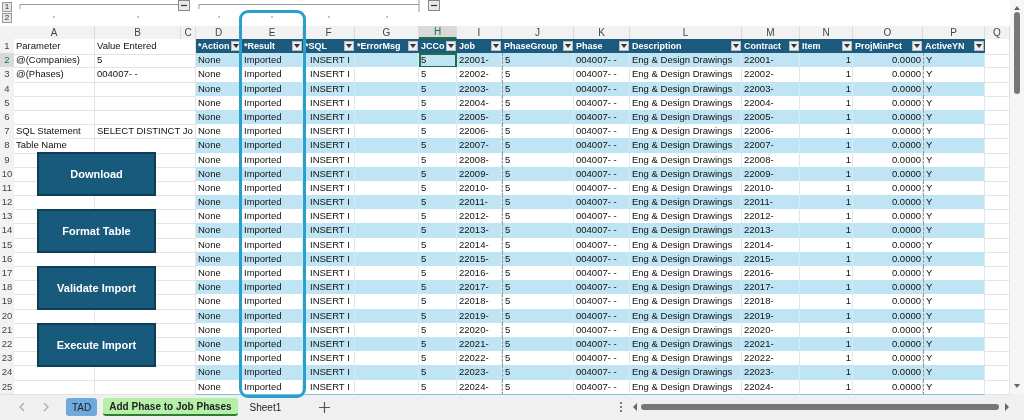  Describe the element at coordinates (96, 288) in the screenshot. I see `macro-button: Validate Import` at that location.